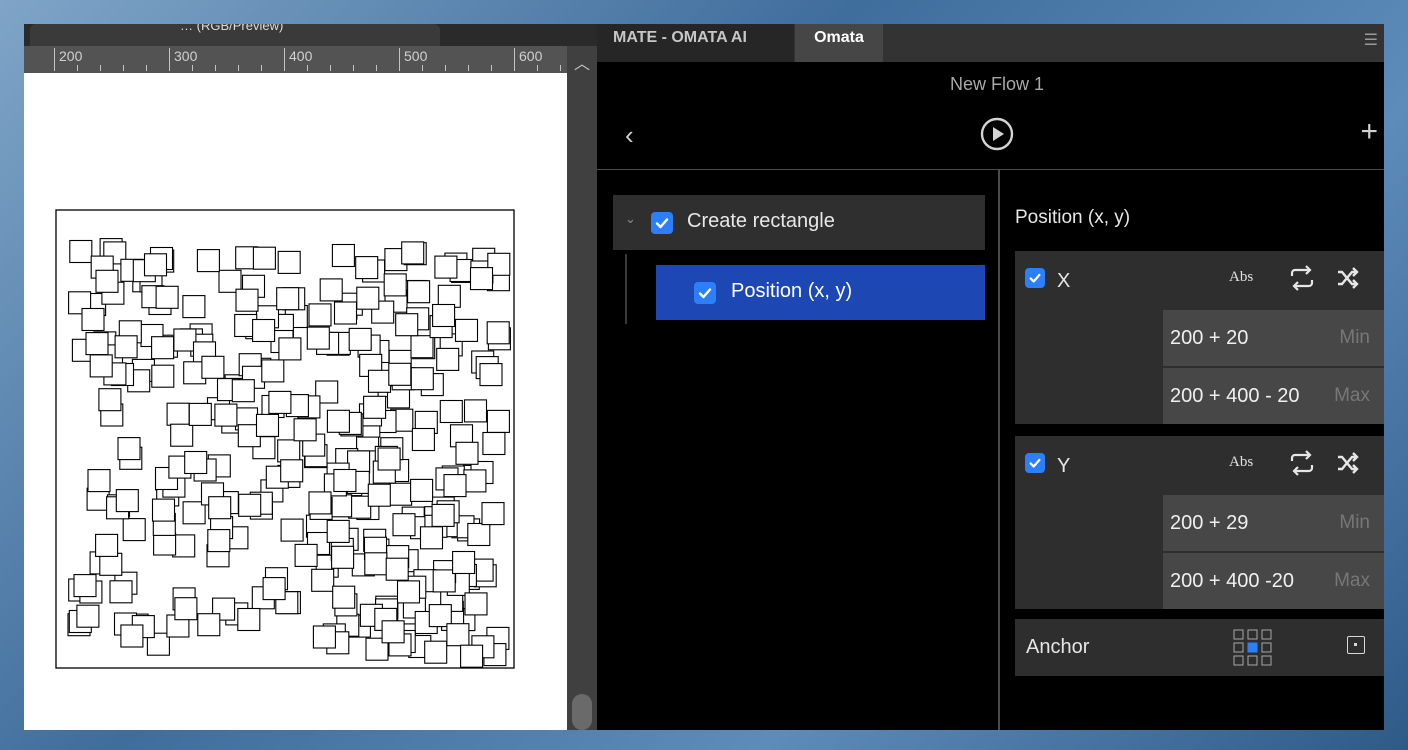  I want to click on tab-mate-omata-ai: MATE - OMATA AI, so click(695, 43).